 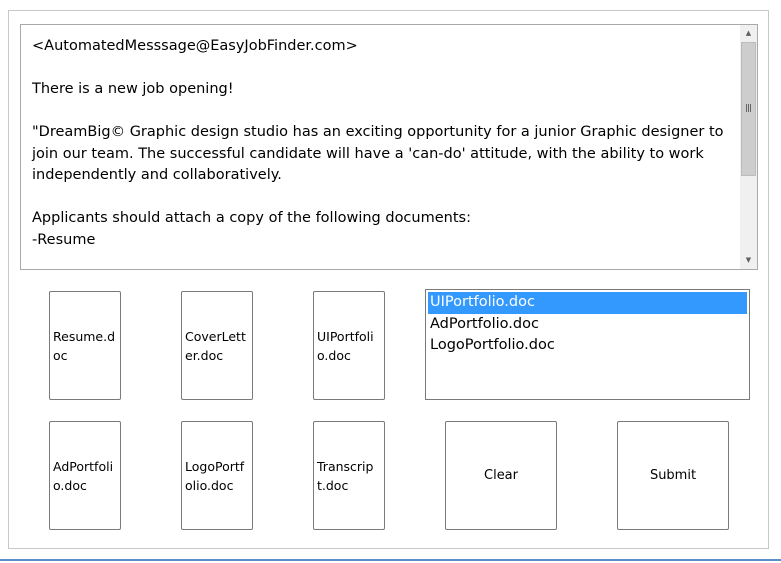 I want to click on document-tile-label: Transcript.doc, so click(x=345, y=475).